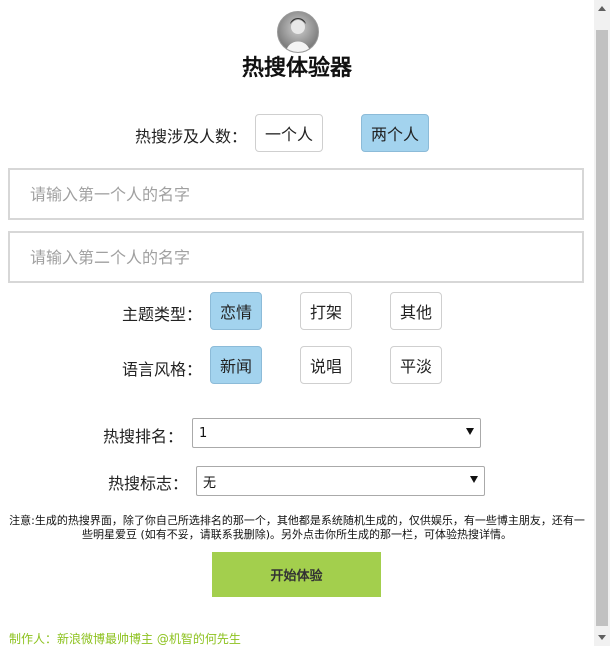 This screenshot has height=647, width=610. I want to click on rank-select-value: 1, so click(203, 433).